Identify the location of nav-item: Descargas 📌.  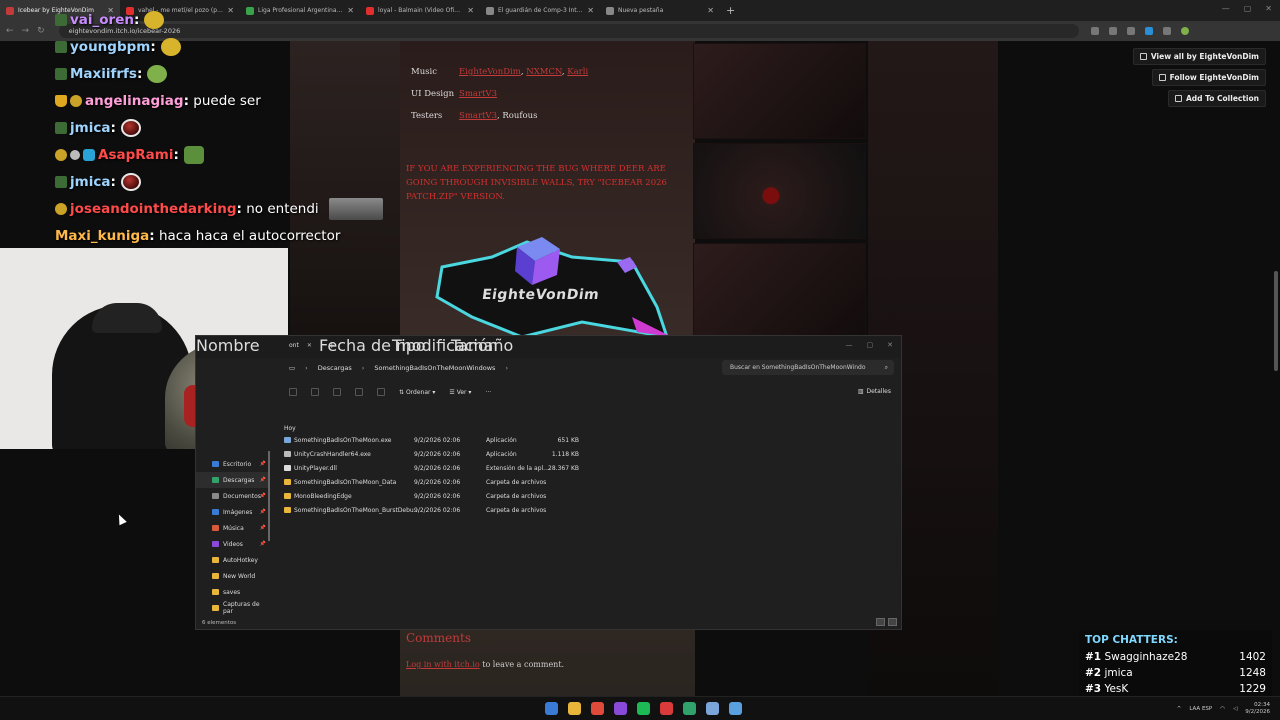
(233, 480).